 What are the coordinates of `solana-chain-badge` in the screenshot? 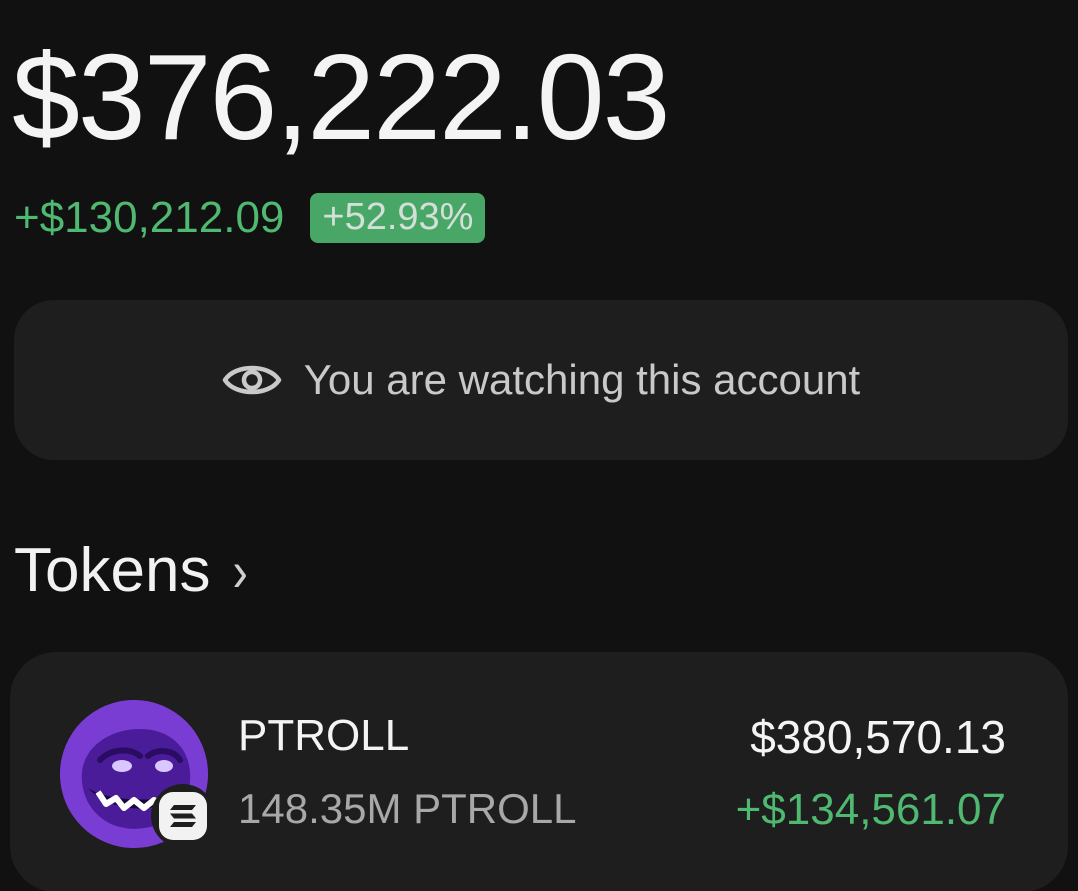 It's located at (183, 816).